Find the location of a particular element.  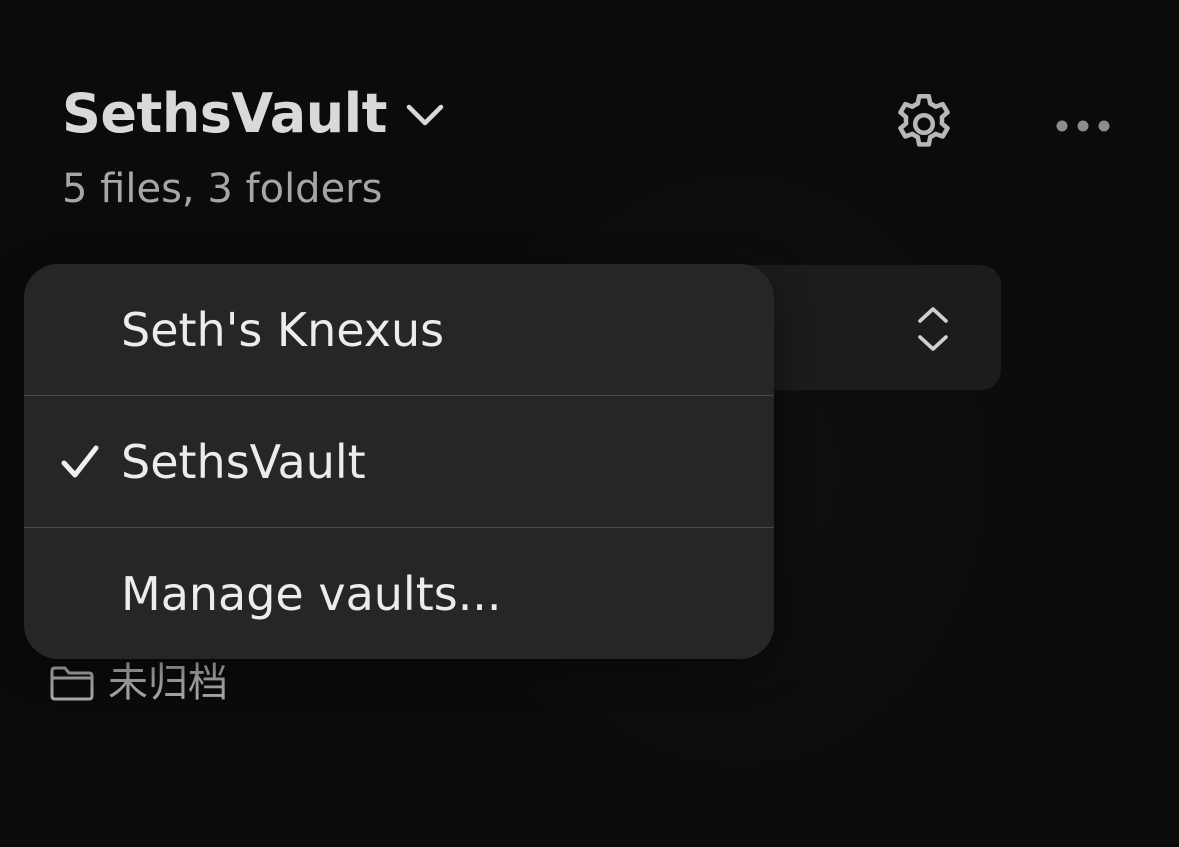

menu-item-label: SethsVault is located at coordinates (243, 461).